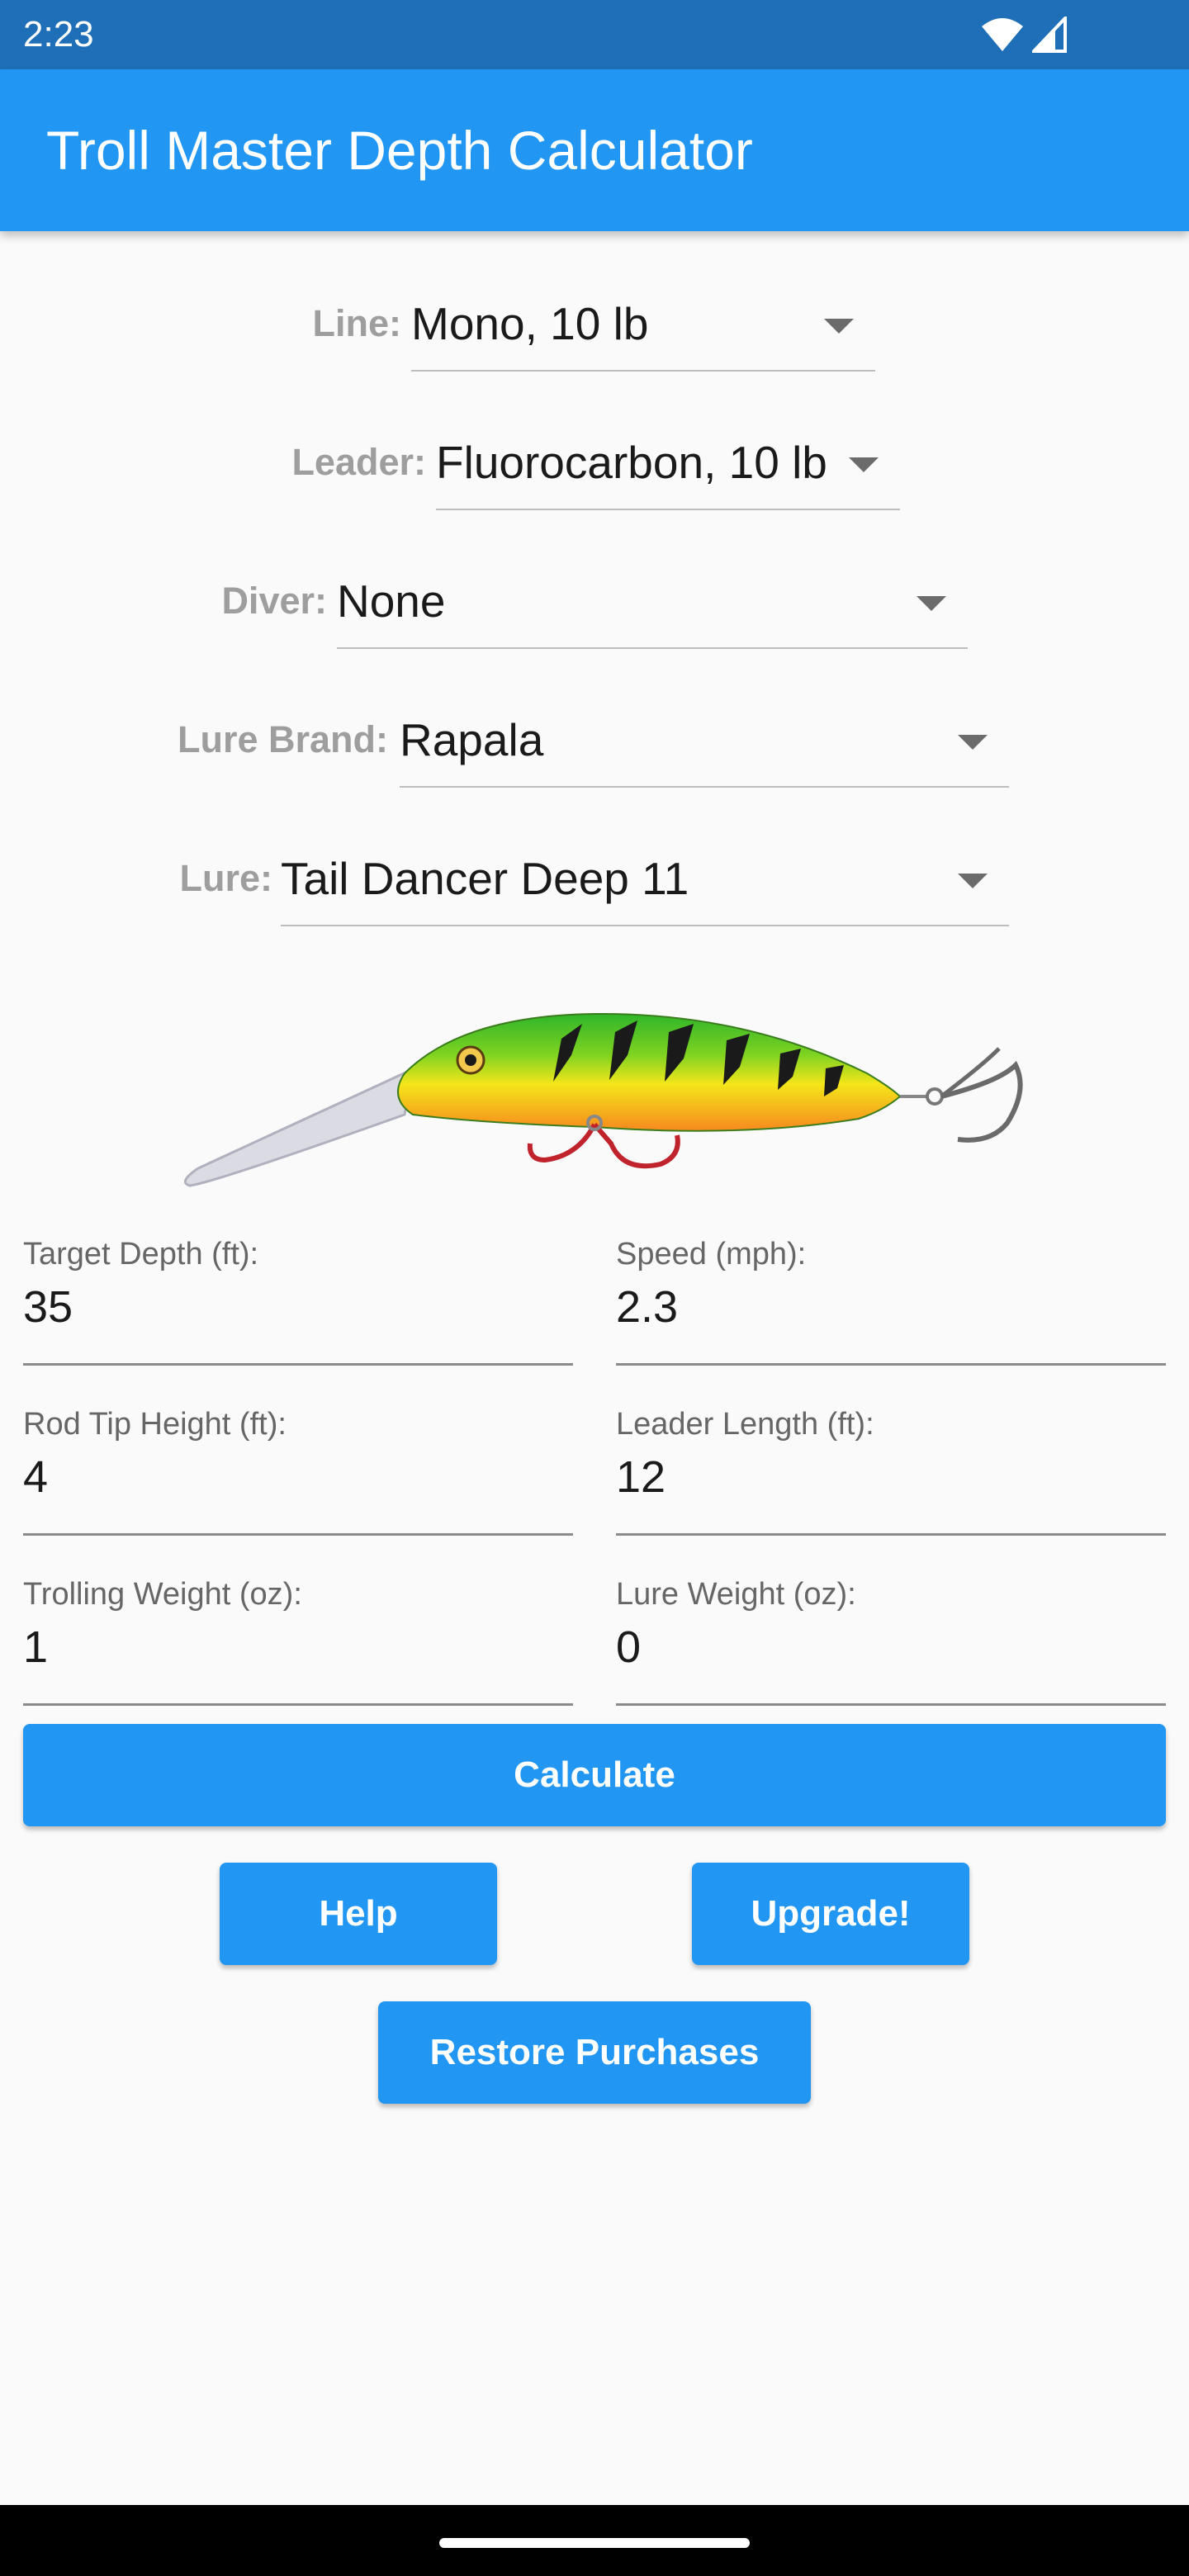 The image size is (1189, 2576). I want to click on target-depth-field: Target Depth (ft): 35, so click(298, 1290).